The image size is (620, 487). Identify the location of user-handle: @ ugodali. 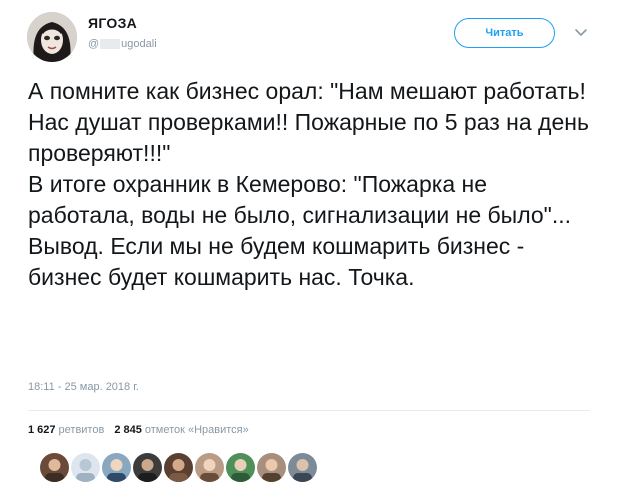
(122, 44).